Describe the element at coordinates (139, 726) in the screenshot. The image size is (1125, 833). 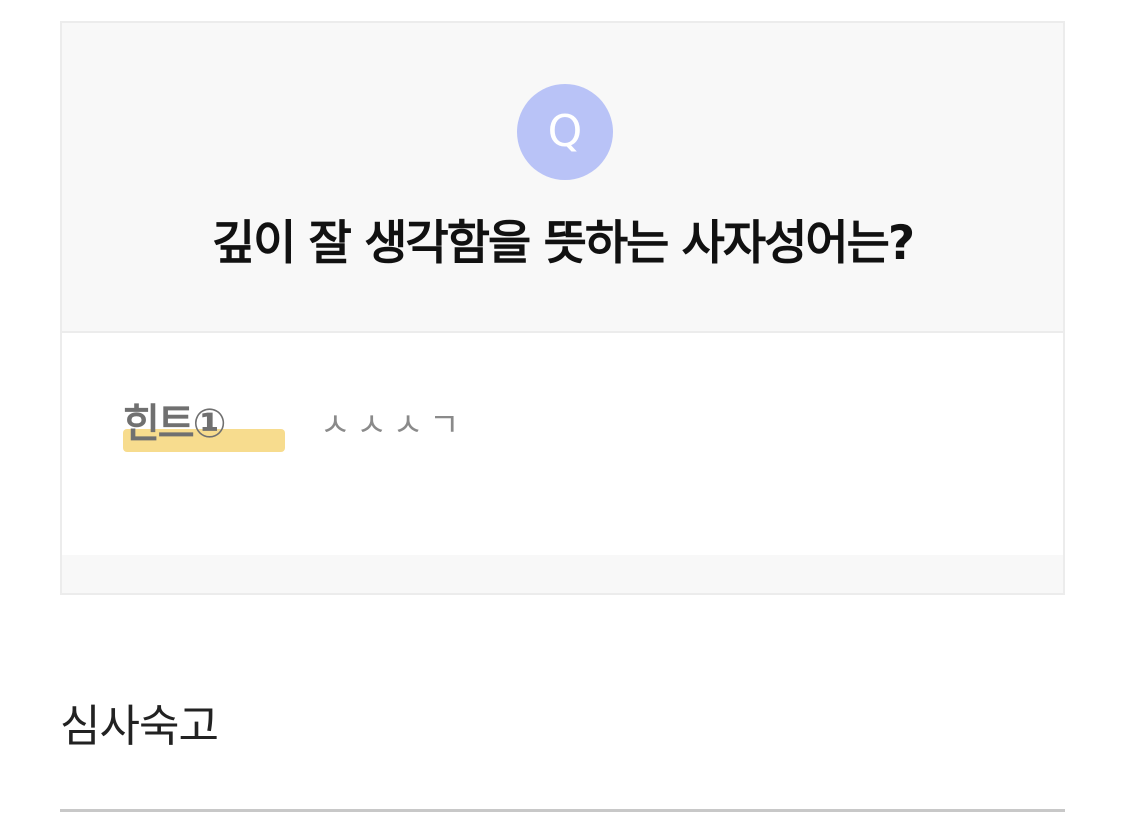
I see `answer-text: 심사숙고` at that location.